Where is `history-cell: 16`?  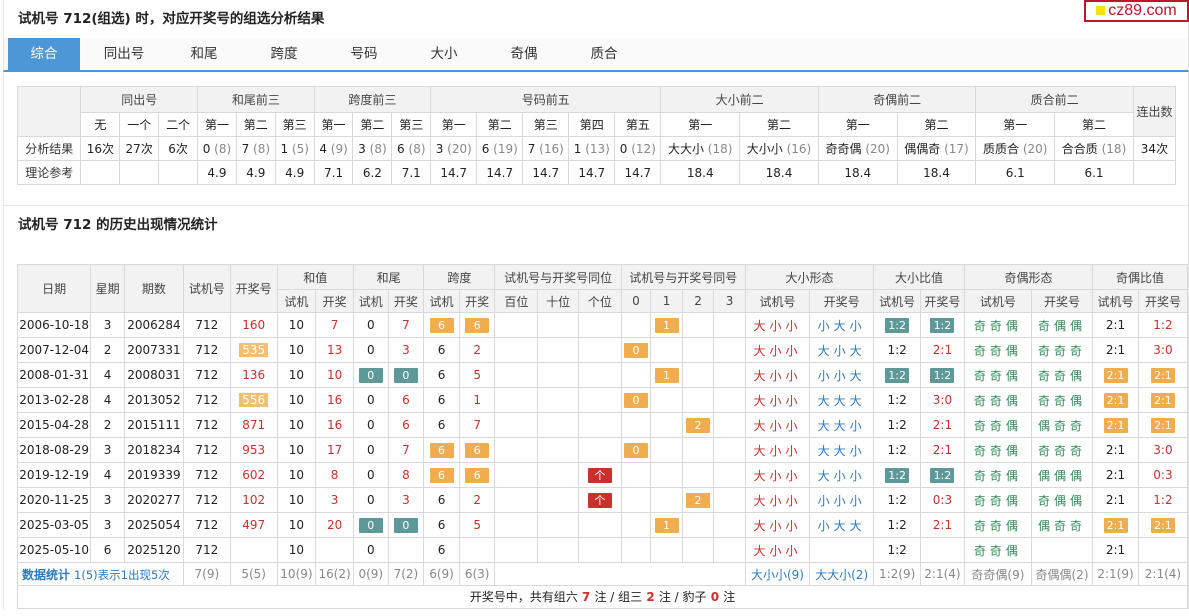 history-cell: 16 is located at coordinates (334, 425).